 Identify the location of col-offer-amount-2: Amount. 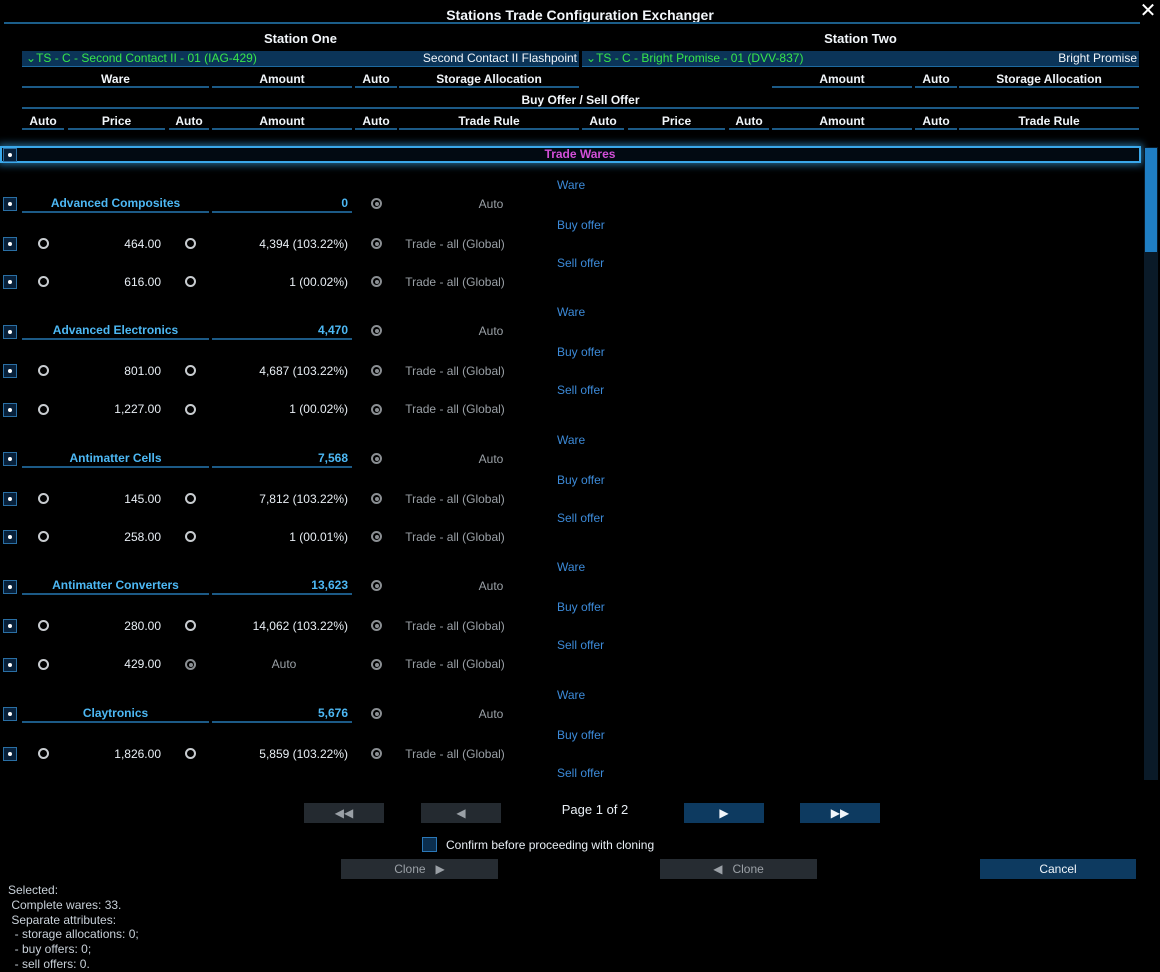
(842, 122).